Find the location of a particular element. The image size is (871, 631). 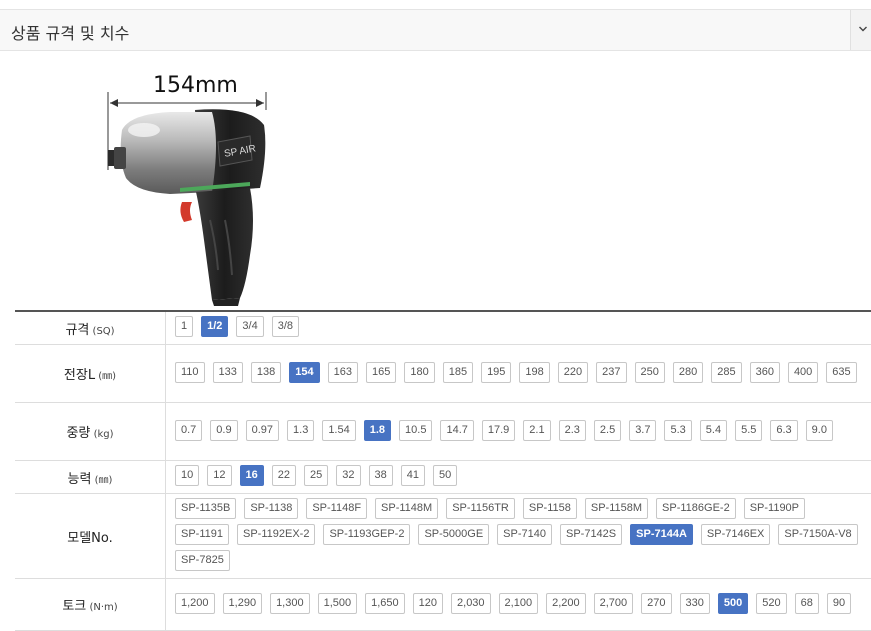

option-chip: 250 is located at coordinates (650, 372).